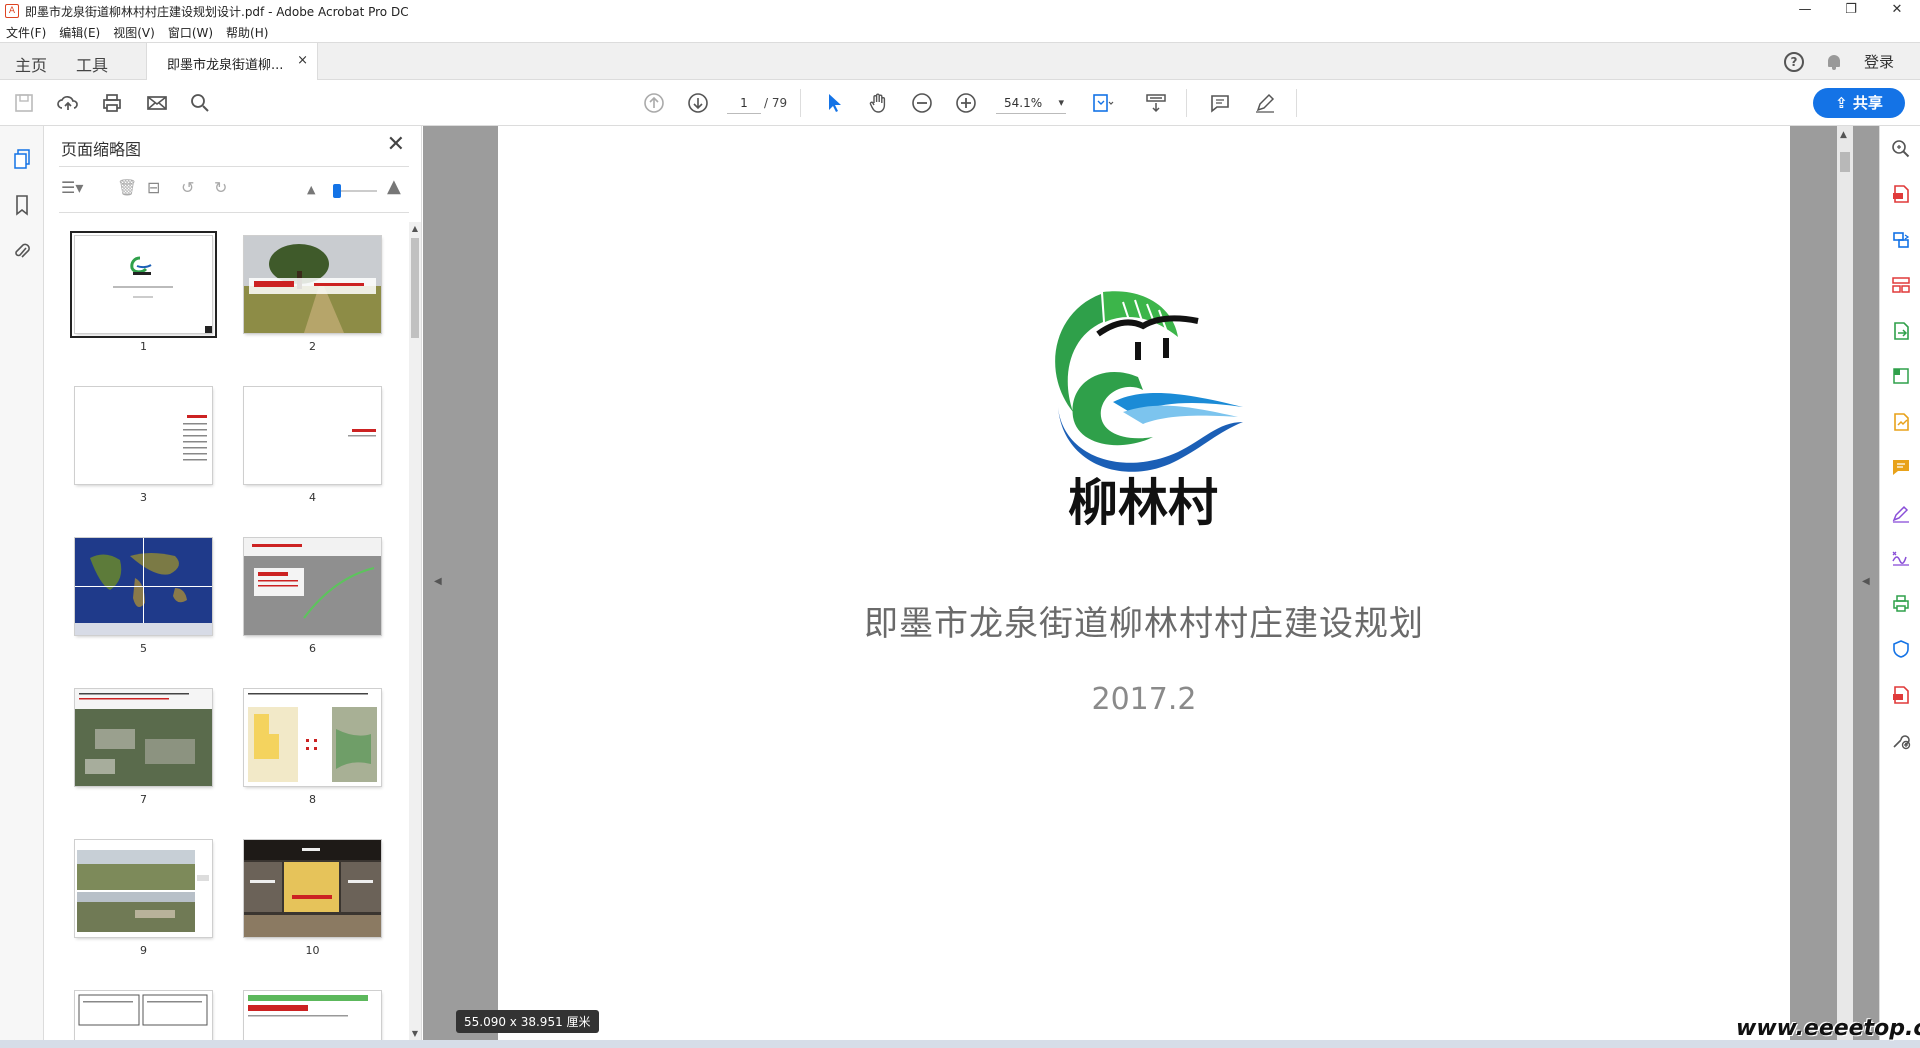 This screenshot has height=1048, width=1920. Describe the element at coordinates (1901, 740) in the screenshot. I see `more-tools-icon` at that location.